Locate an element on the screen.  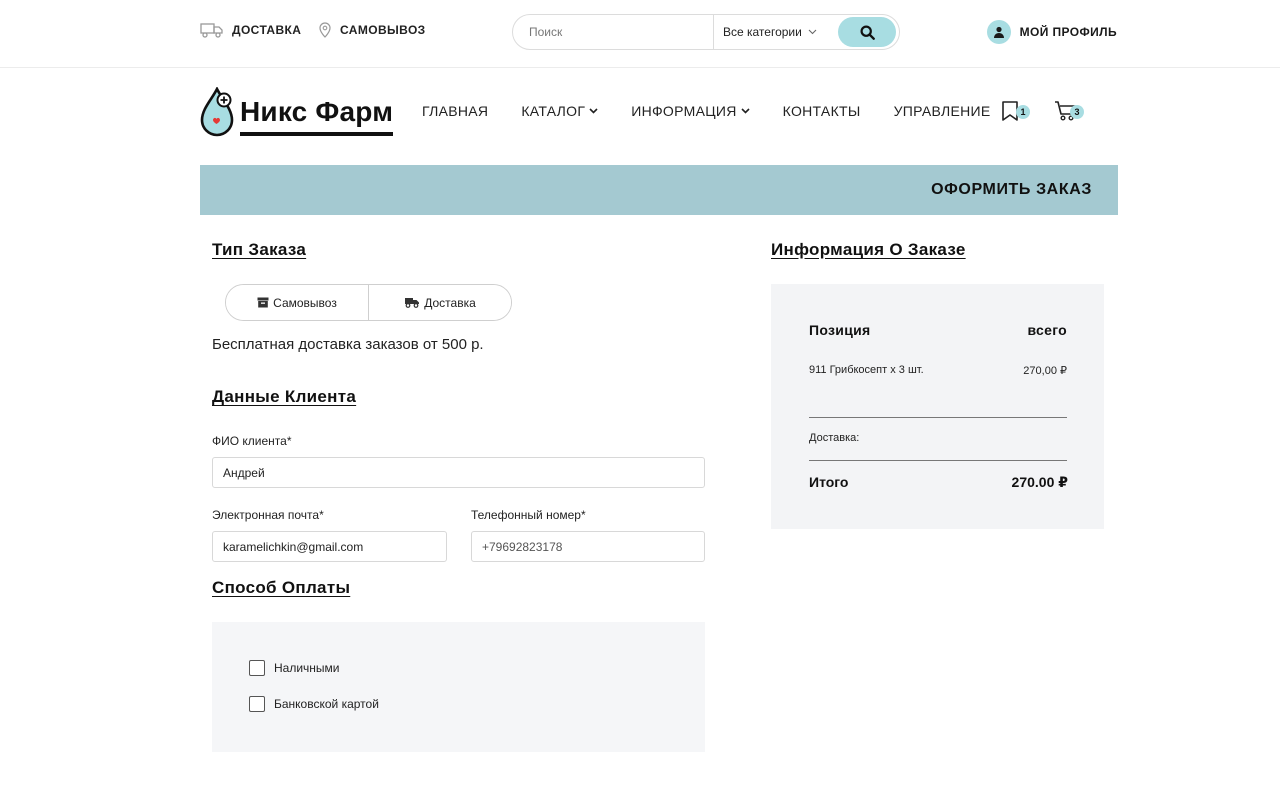
pickup-option-button: Самовывоз is located at coordinates (297, 302).